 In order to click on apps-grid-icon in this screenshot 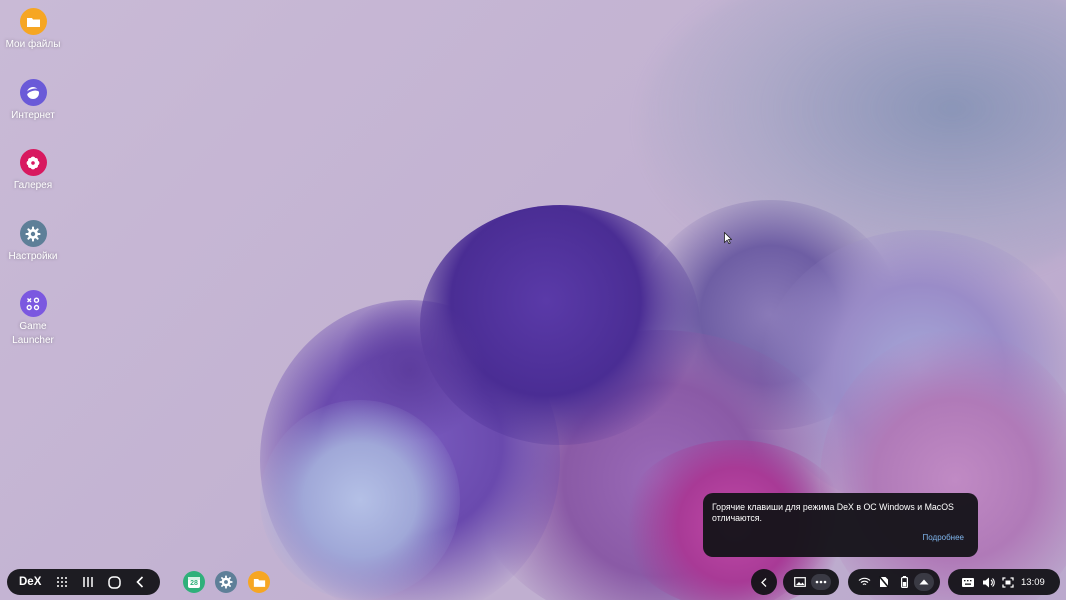, I will do `click(62, 582)`.